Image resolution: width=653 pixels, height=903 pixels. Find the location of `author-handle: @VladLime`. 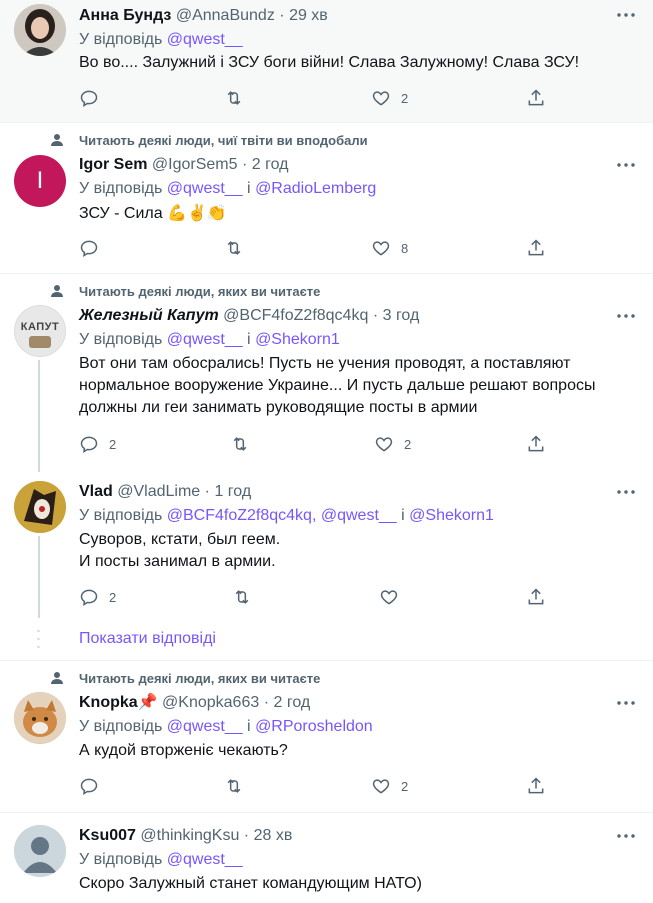

author-handle: @VladLime is located at coordinates (158, 491).